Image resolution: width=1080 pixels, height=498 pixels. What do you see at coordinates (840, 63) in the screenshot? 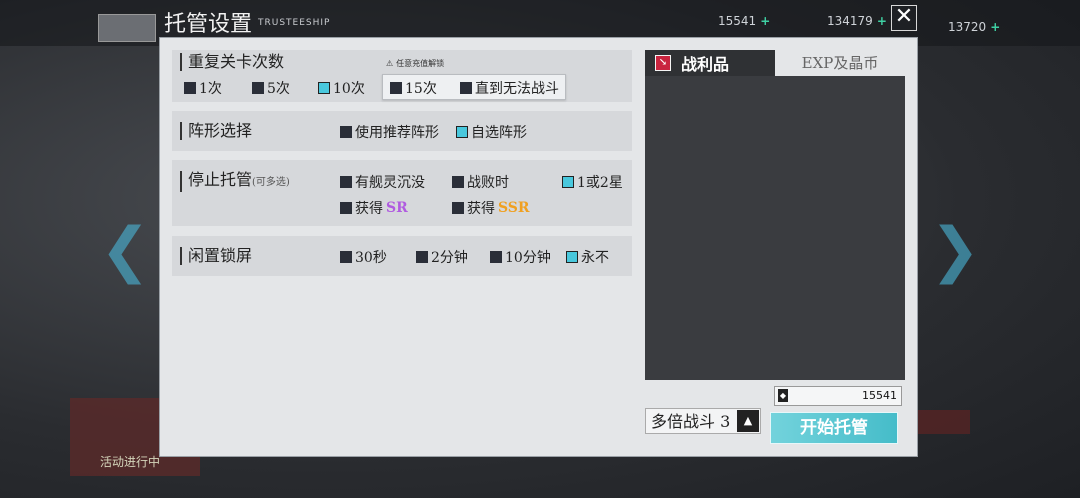
I see `tab-exp: EXP及晶币` at bounding box center [840, 63].